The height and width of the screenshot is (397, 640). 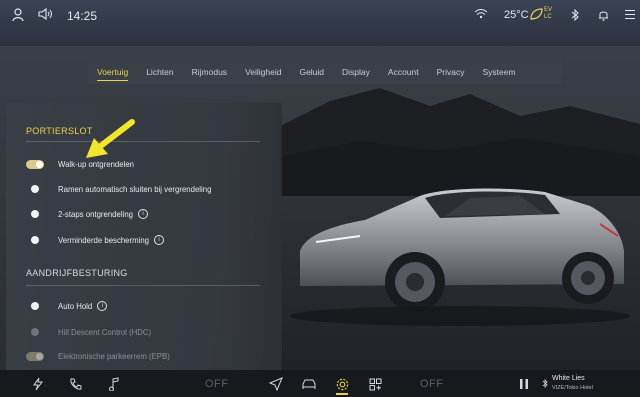 I want to click on pause-icon, so click(x=524, y=384).